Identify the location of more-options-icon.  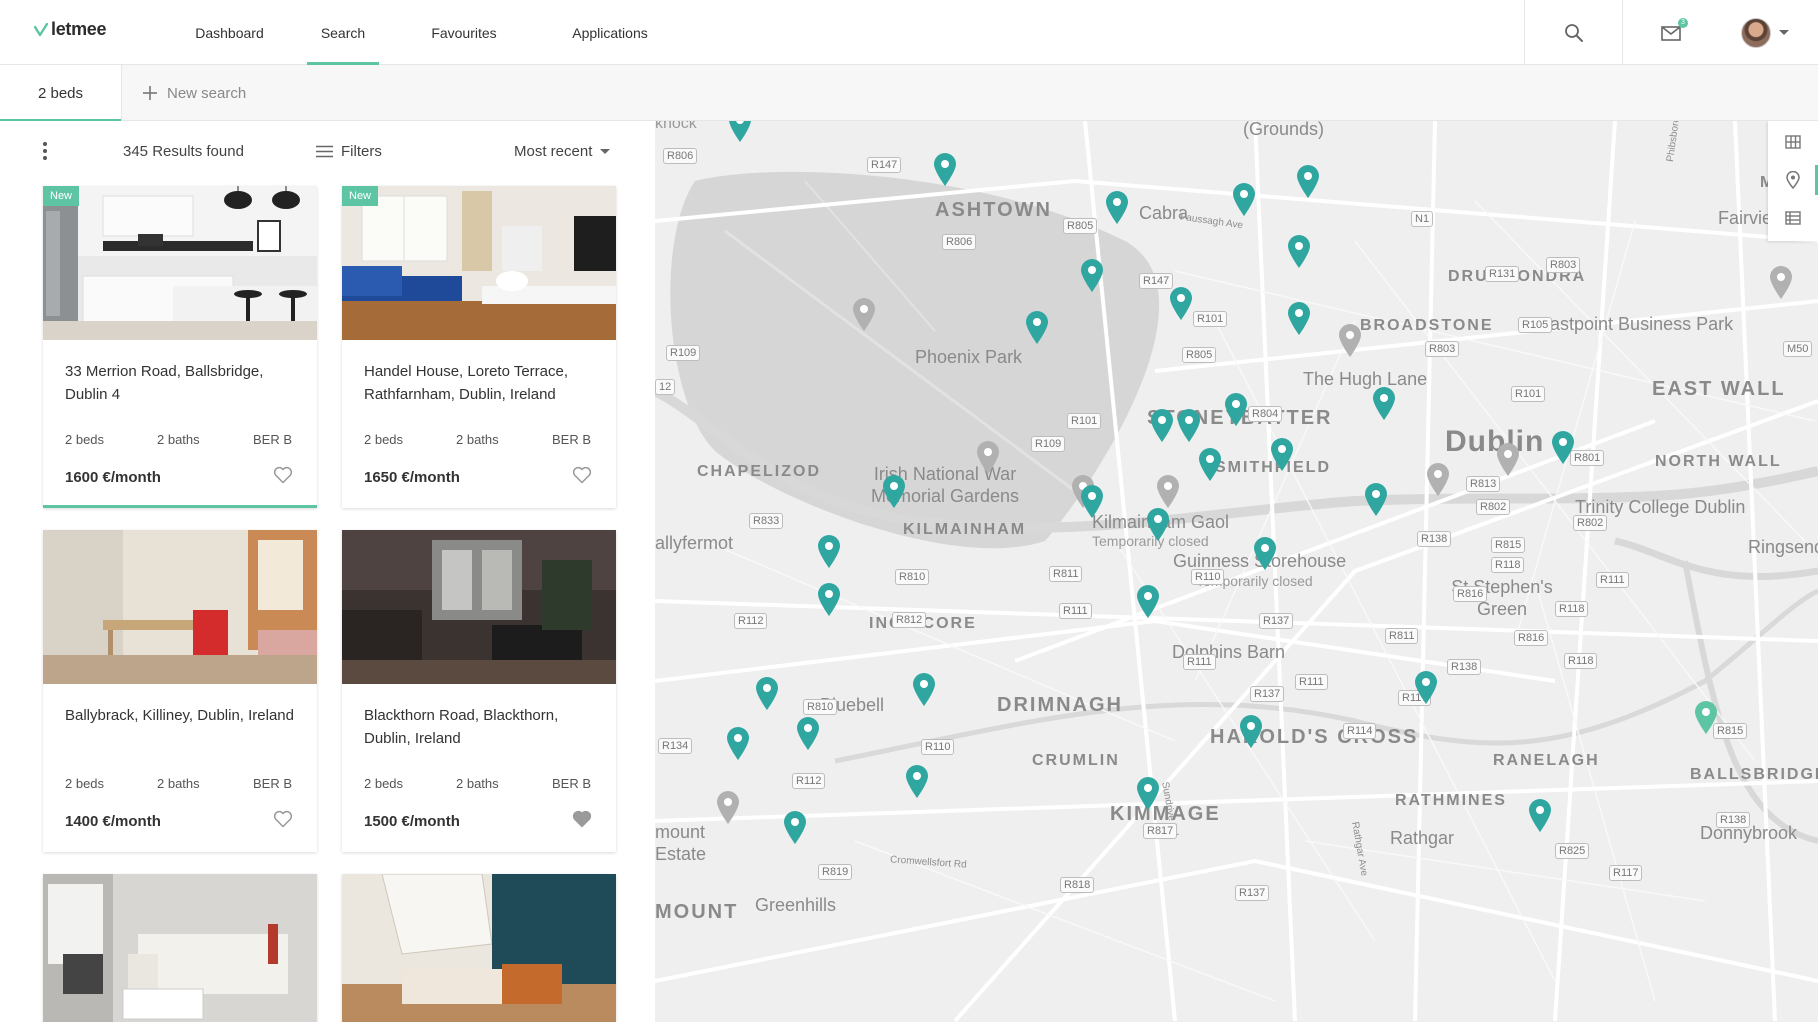
(45, 152).